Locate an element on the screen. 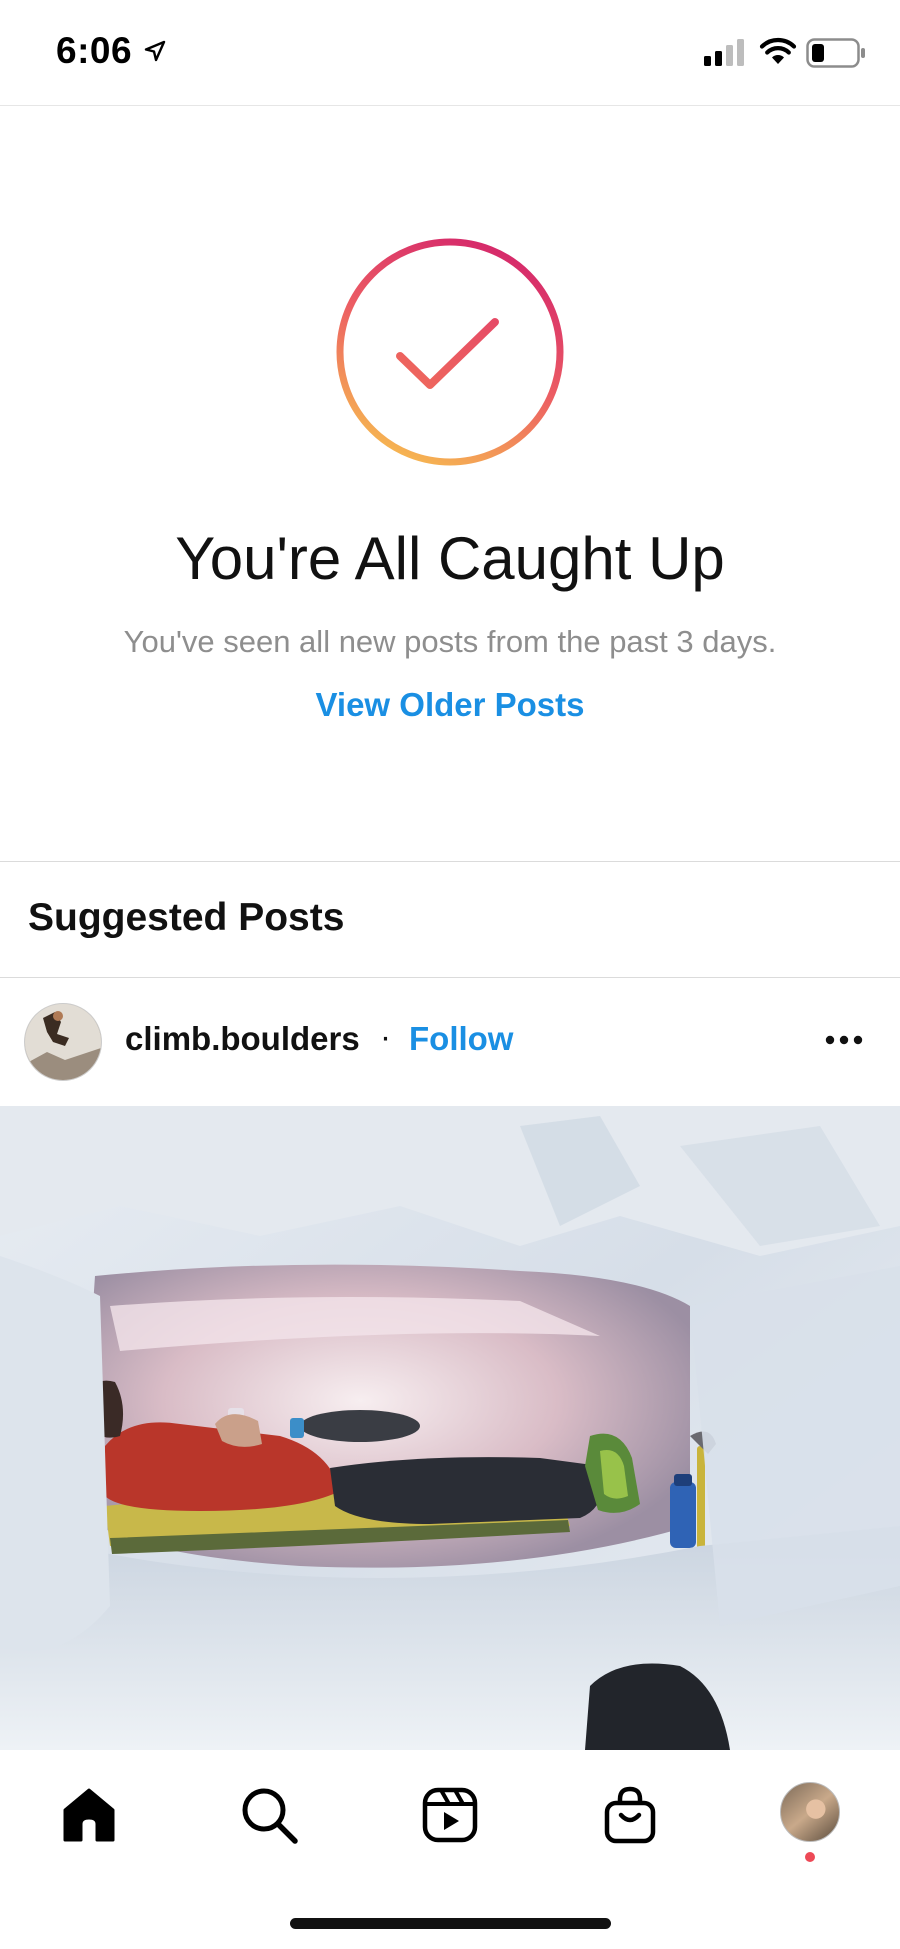 The image size is (900, 1949). search-icon is located at coordinates (270, 1816).